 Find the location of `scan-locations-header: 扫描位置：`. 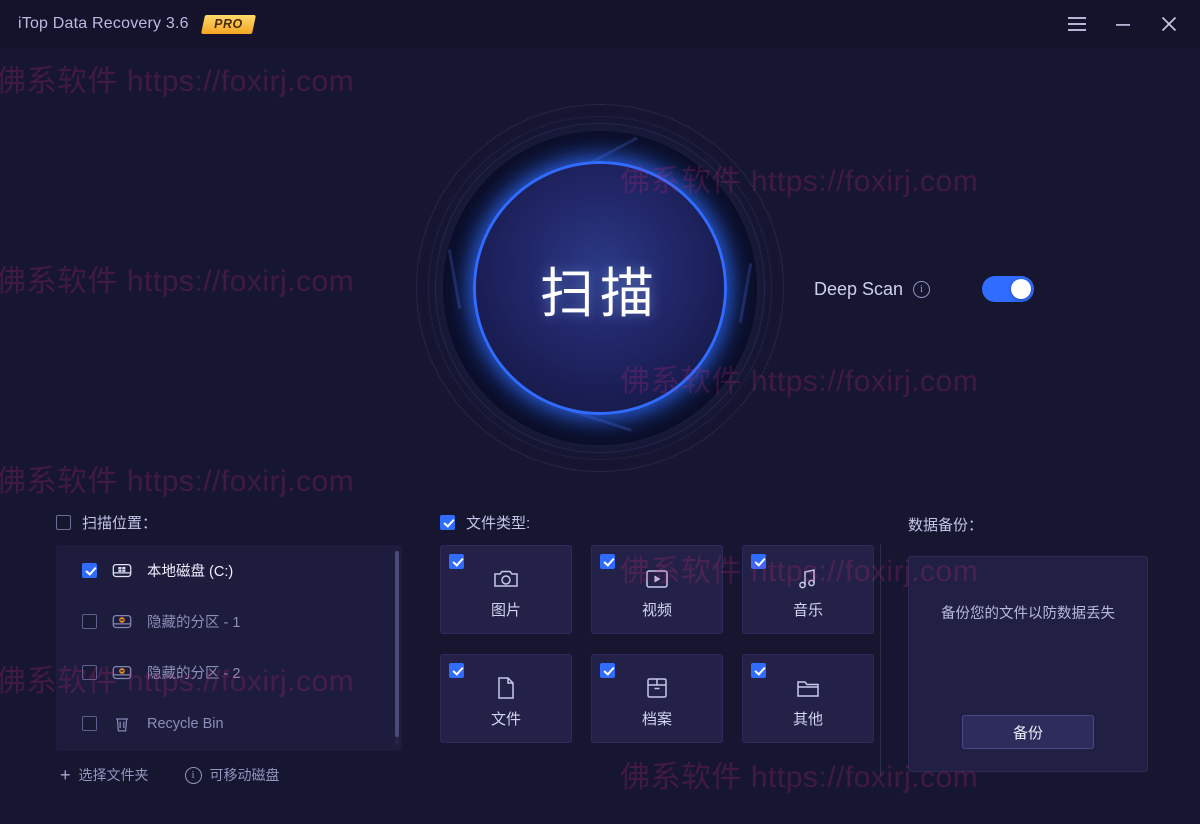

scan-locations-header: 扫描位置： is located at coordinates (229, 522).